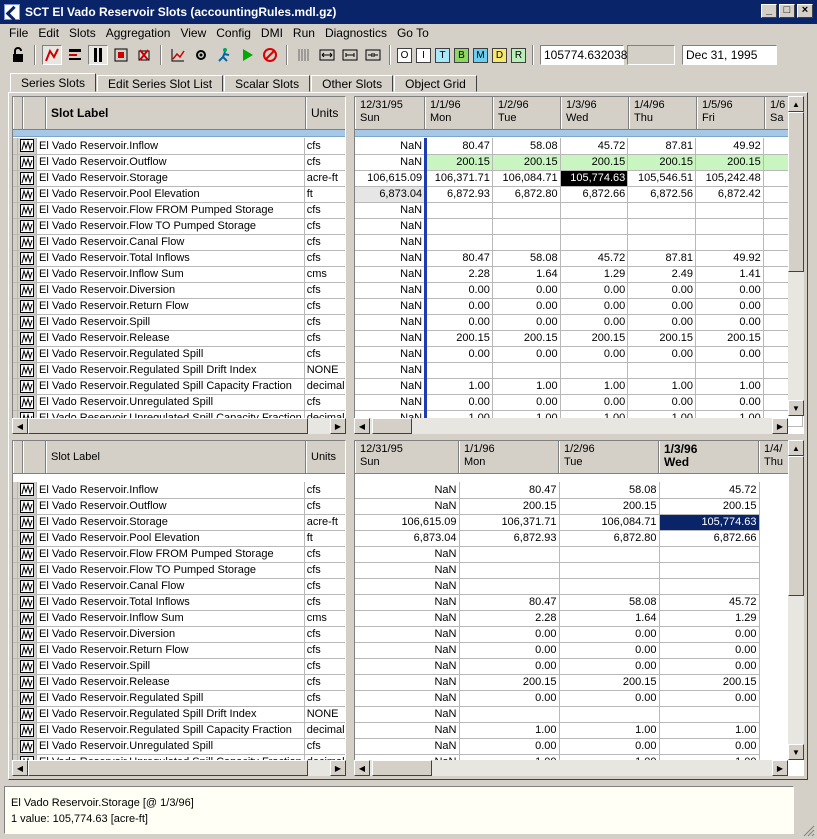  I want to click on value-cell: 49.92, so click(729, 146).